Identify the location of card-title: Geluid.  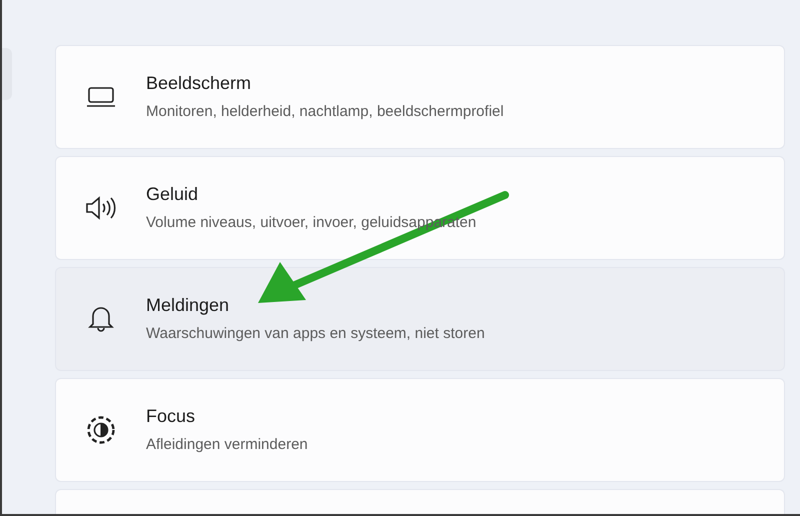
(173, 194).